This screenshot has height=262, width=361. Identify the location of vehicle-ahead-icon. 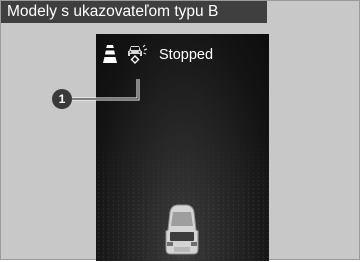
(138, 54).